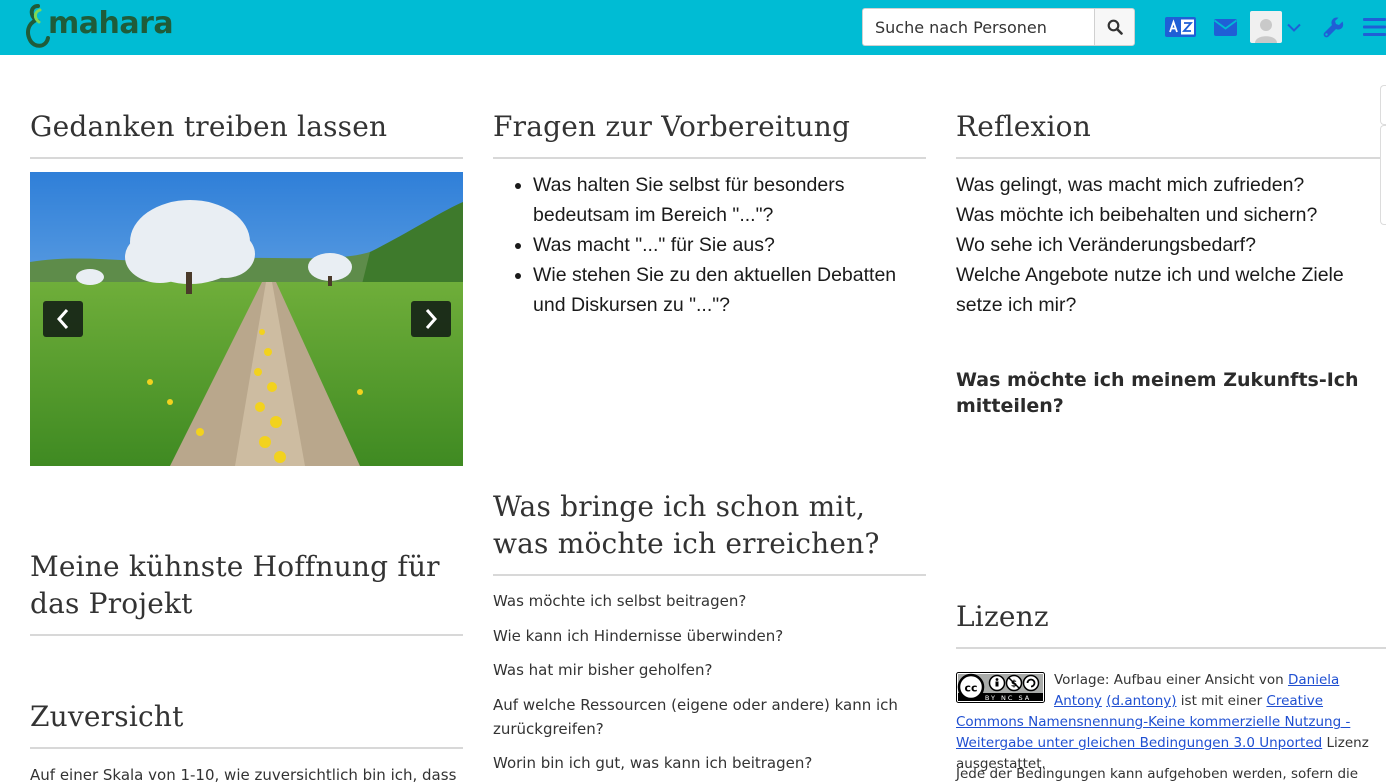 This screenshot has height=782, width=1386. I want to click on block-title-zuversicht: Zuversicht, so click(246, 723).